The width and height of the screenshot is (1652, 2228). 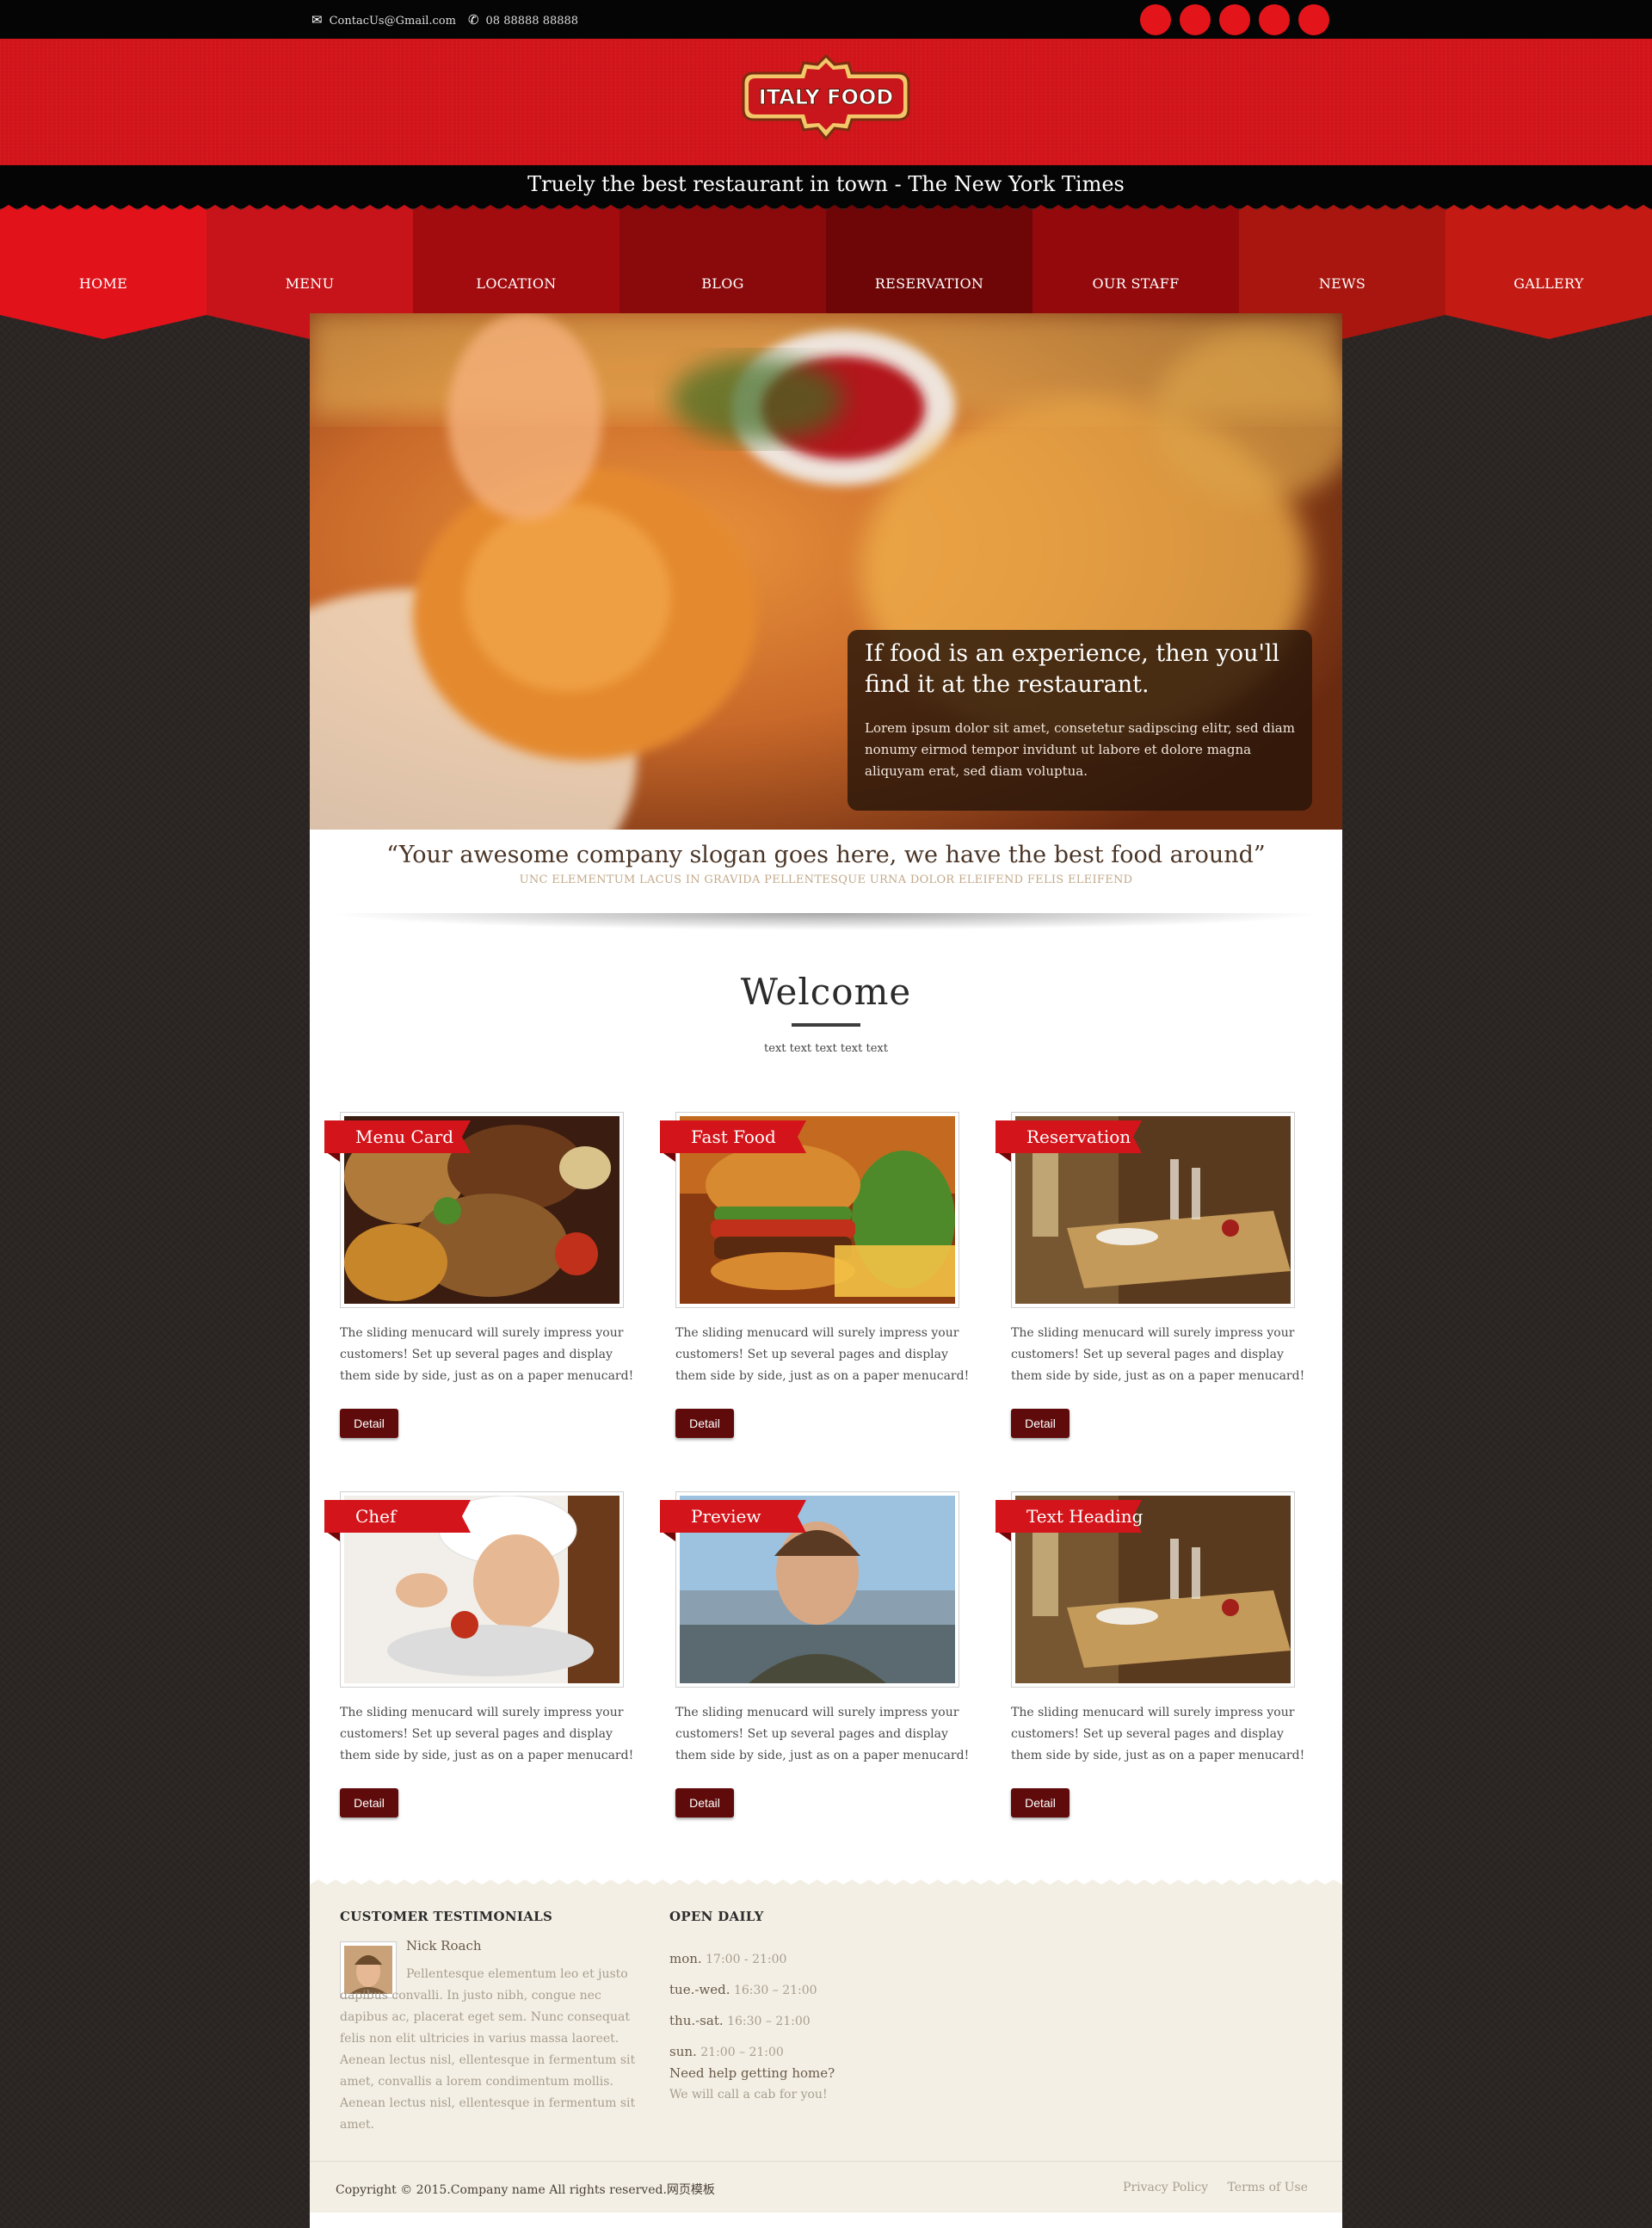 What do you see at coordinates (752, 2073) in the screenshot?
I see `help-heading: Need help getting home?` at bounding box center [752, 2073].